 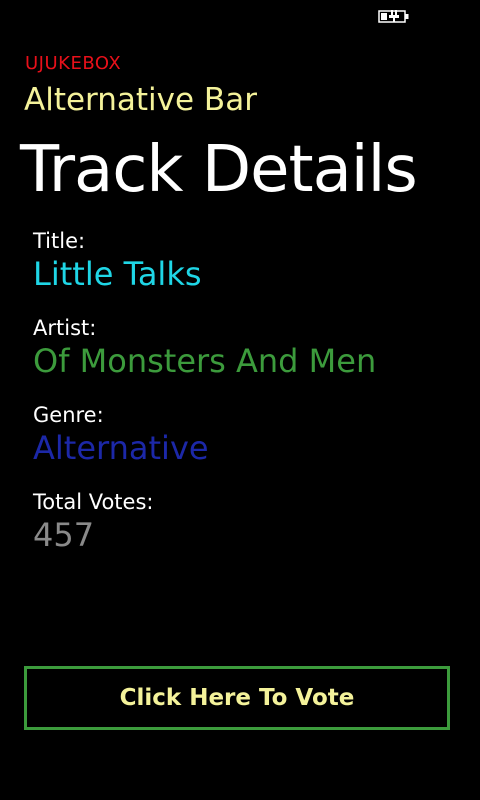 What do you see at coordinates (237, 698) in the screenshot?
I see `vote-button: Click Here To Vote` at bounding box center [237, 698].